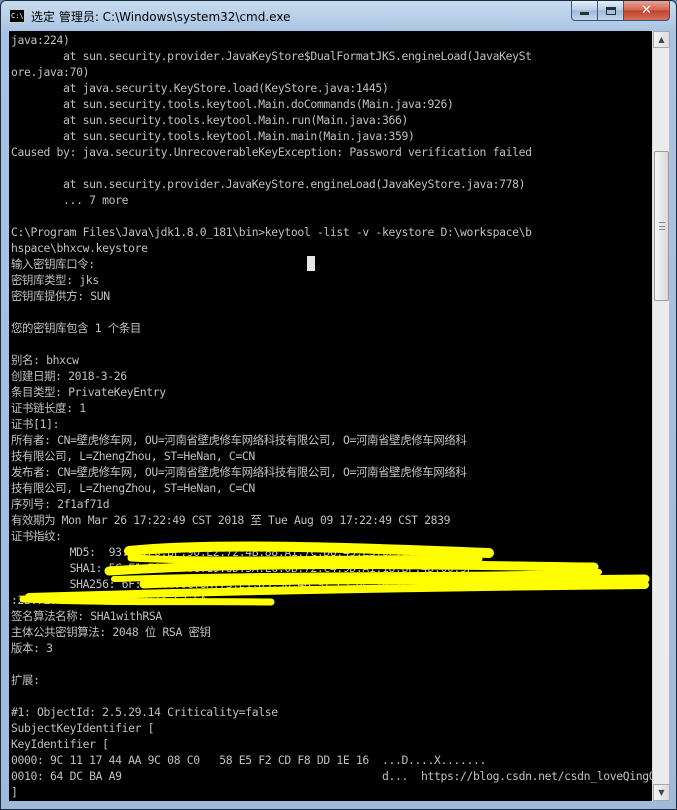 Image resolution: width=677 pixels, height=810 pixels. I want to click on close-icon: ✕, so click(646, 10).